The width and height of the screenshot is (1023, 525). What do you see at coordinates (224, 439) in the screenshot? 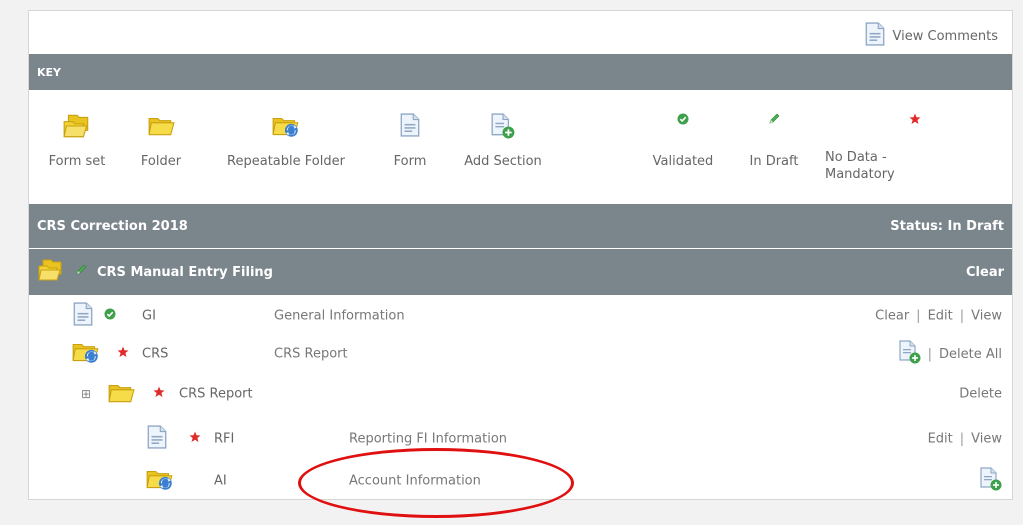
I see `row-code: RFI` at bounding box center [224, 439].